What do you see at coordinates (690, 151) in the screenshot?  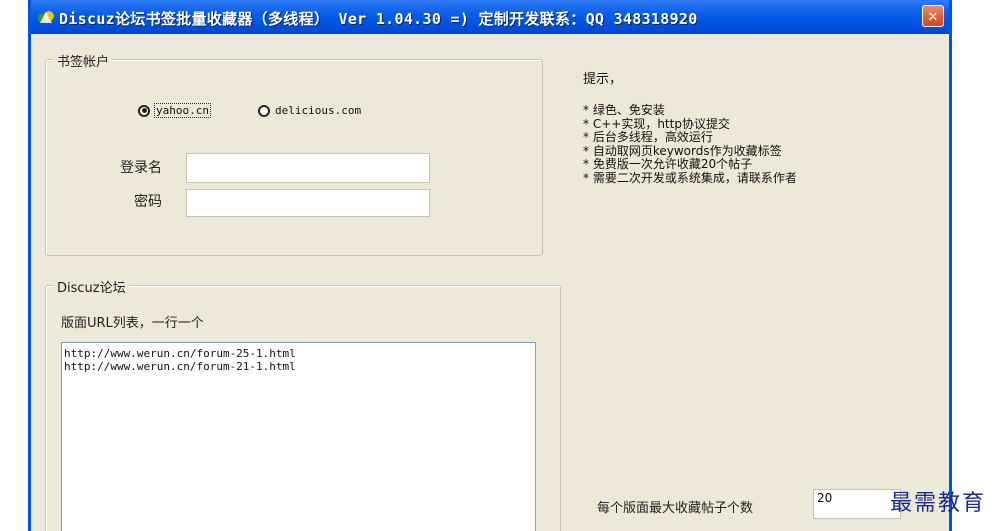 I see `tip-item: 自动取网页keywords作为收藏标签` at bounding box center [690, 151].